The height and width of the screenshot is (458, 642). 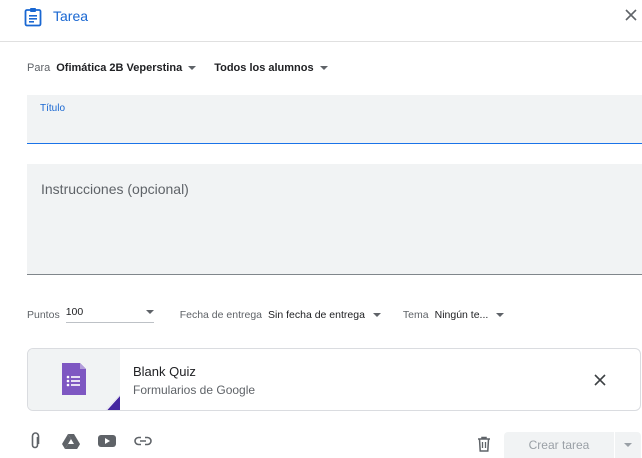 What do you see at coordinates (264, 68) in the screenshot?
I see `students-value: Todos los alumnos` at bounding box center [264, 68].